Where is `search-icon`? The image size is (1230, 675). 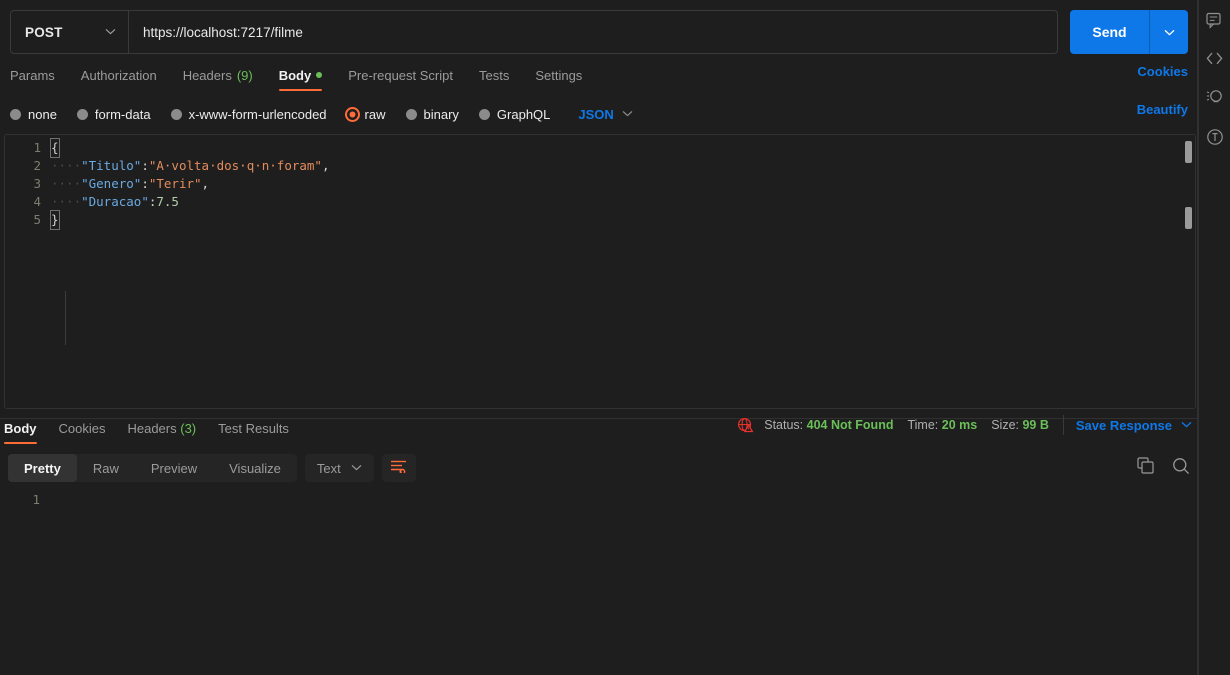 search-icon is located at coordinates (1181, 468).